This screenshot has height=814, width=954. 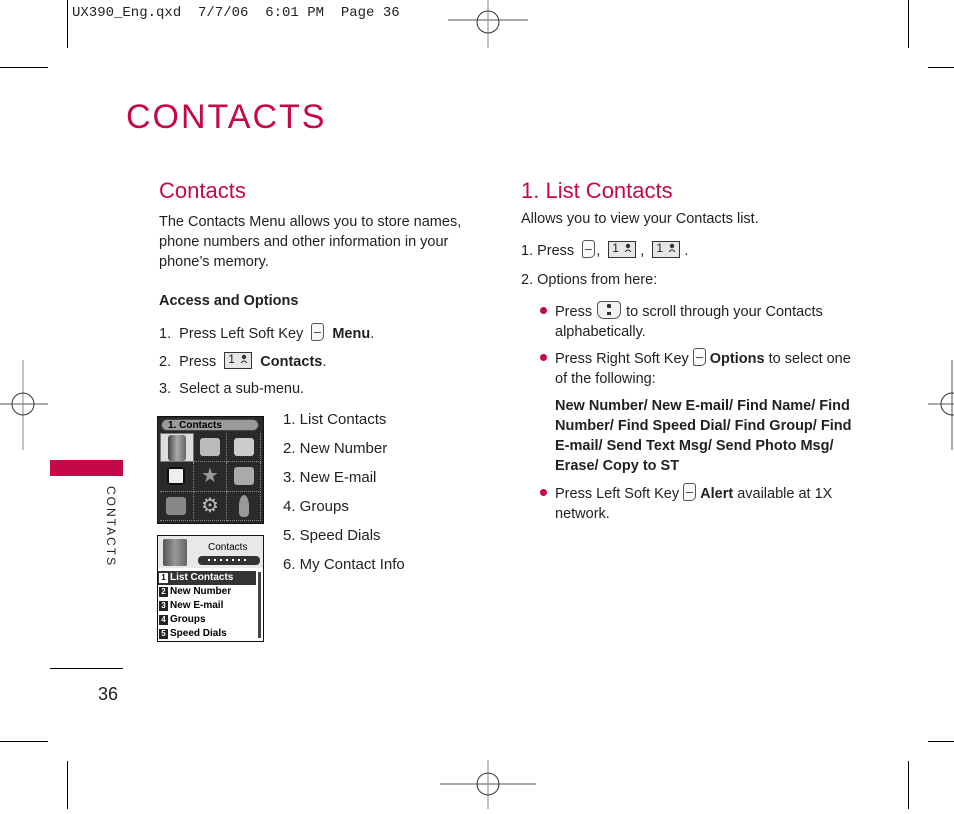 What do you see at coordinates (548, 251) in the screenshot?
I see `step-text: 1. Press` at bounding box center [548, 251].